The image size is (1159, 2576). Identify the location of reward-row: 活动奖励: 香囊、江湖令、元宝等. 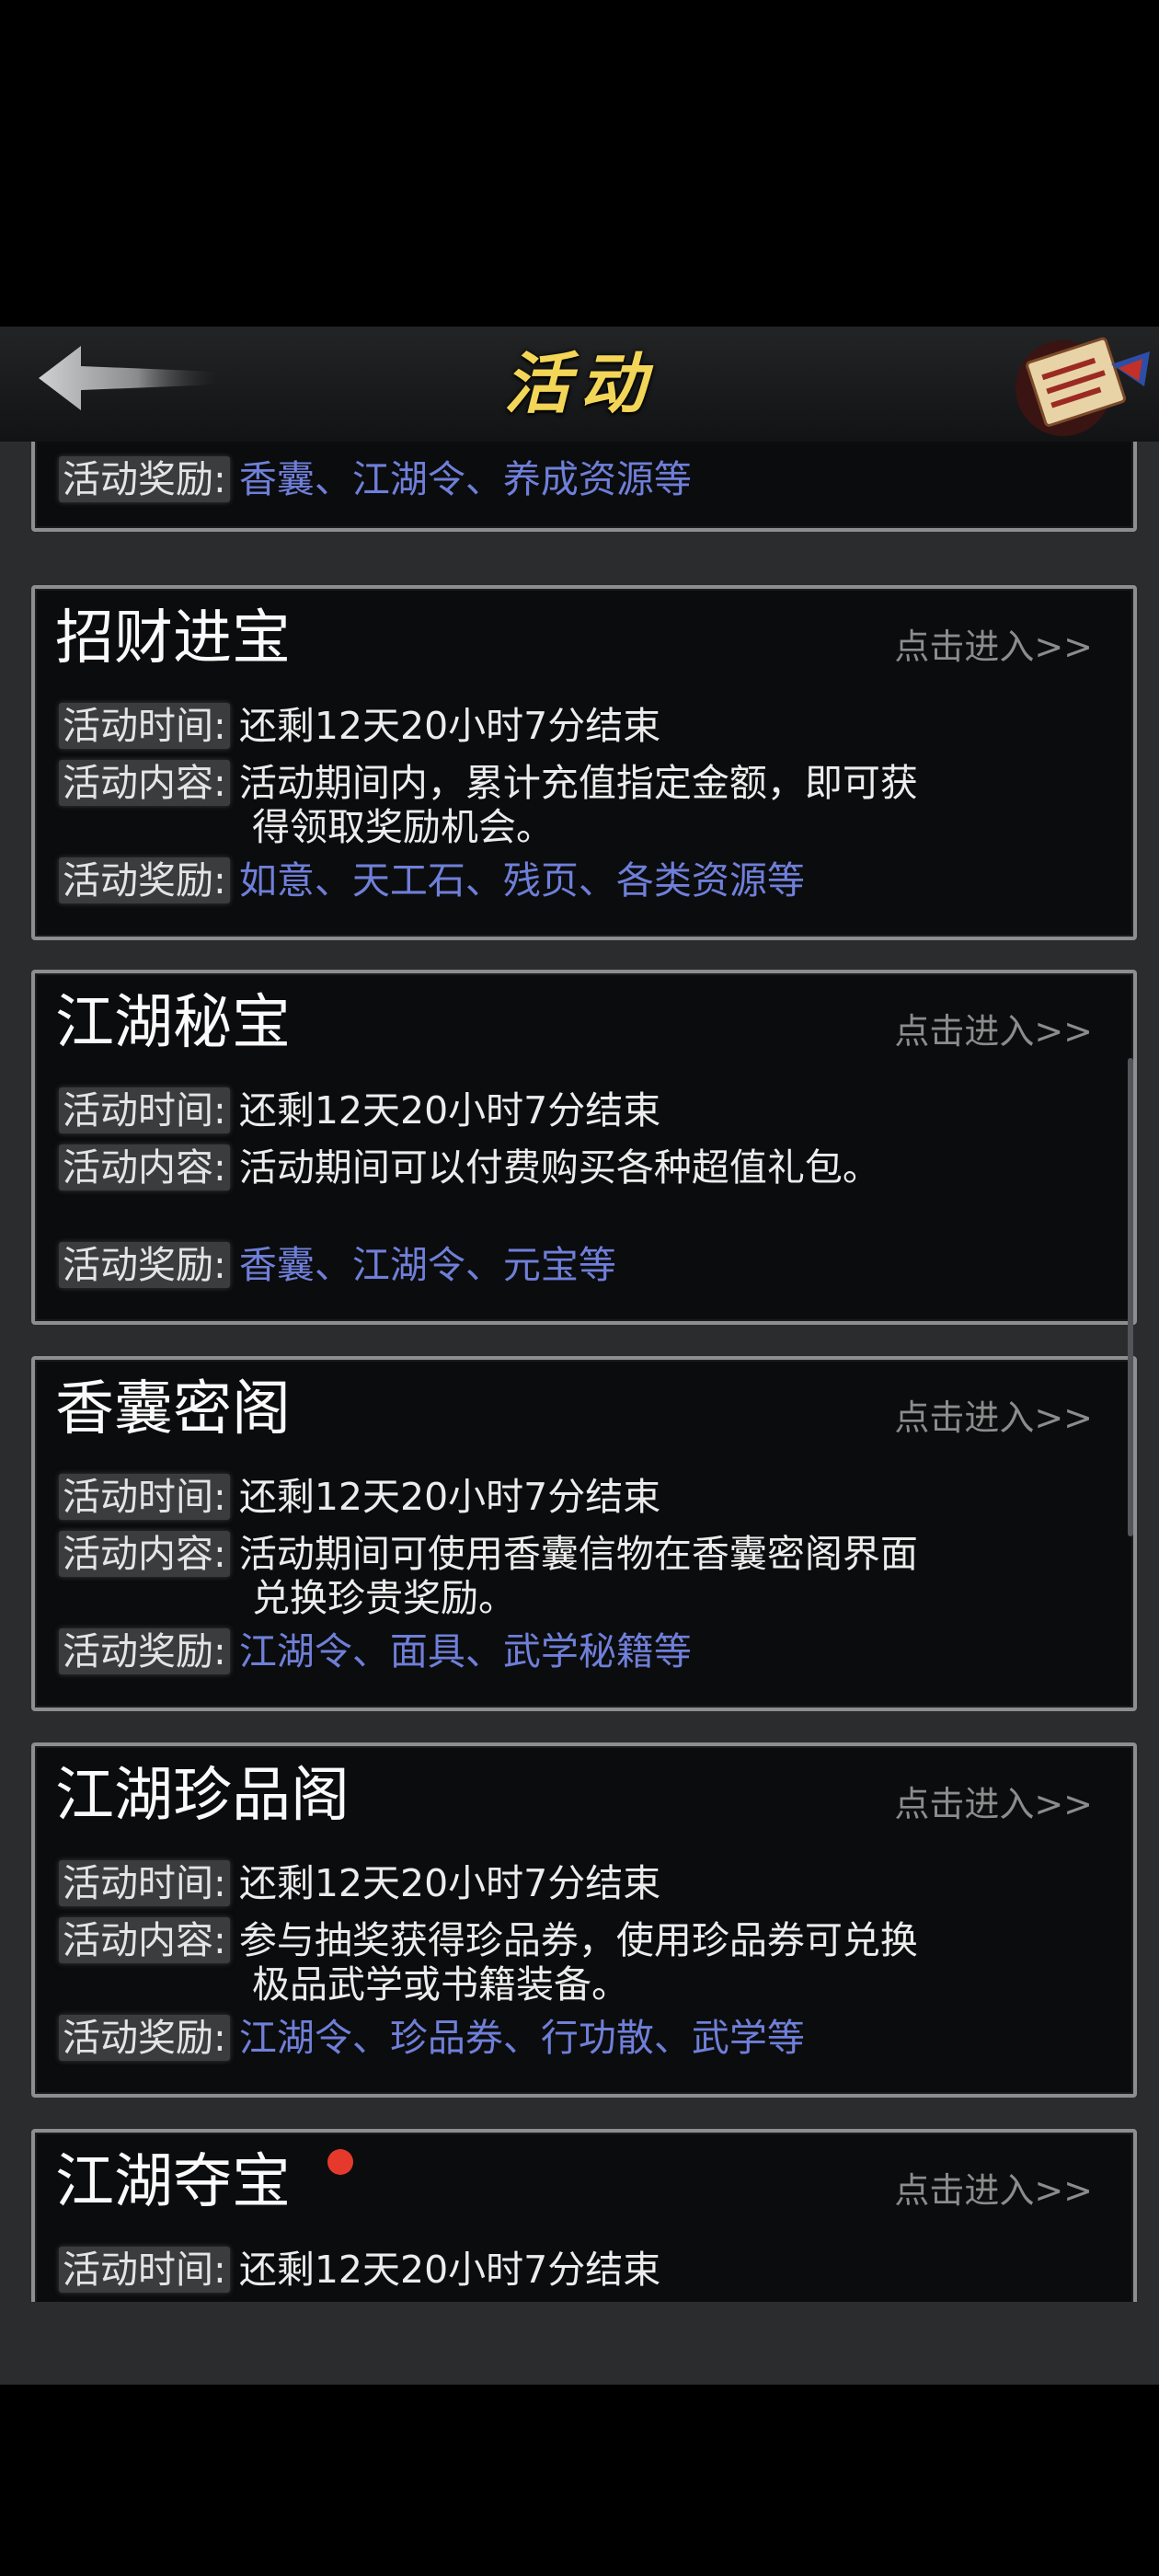
(337, 1265).